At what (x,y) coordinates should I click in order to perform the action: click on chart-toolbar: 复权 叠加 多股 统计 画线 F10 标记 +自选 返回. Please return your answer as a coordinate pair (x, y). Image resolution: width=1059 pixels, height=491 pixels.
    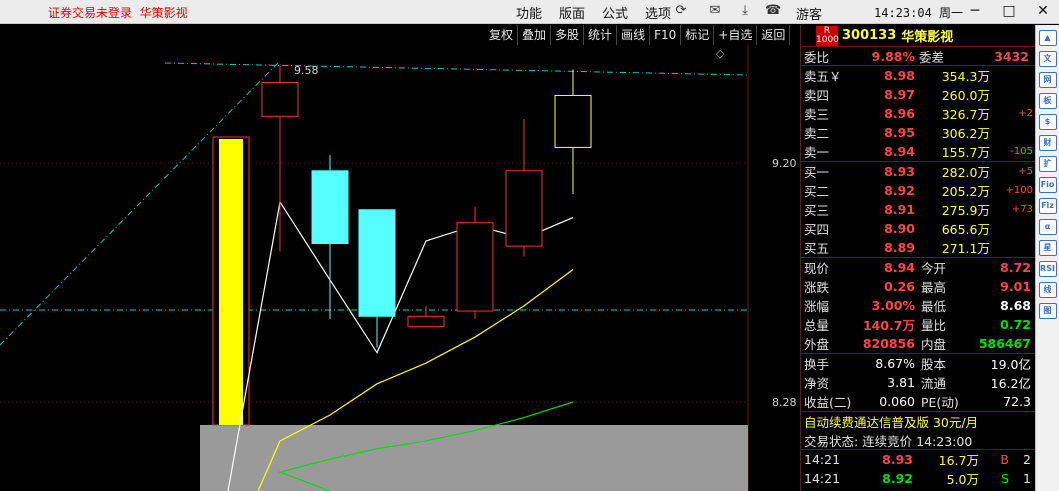
    Looking at the image, I should click on (638, 35).